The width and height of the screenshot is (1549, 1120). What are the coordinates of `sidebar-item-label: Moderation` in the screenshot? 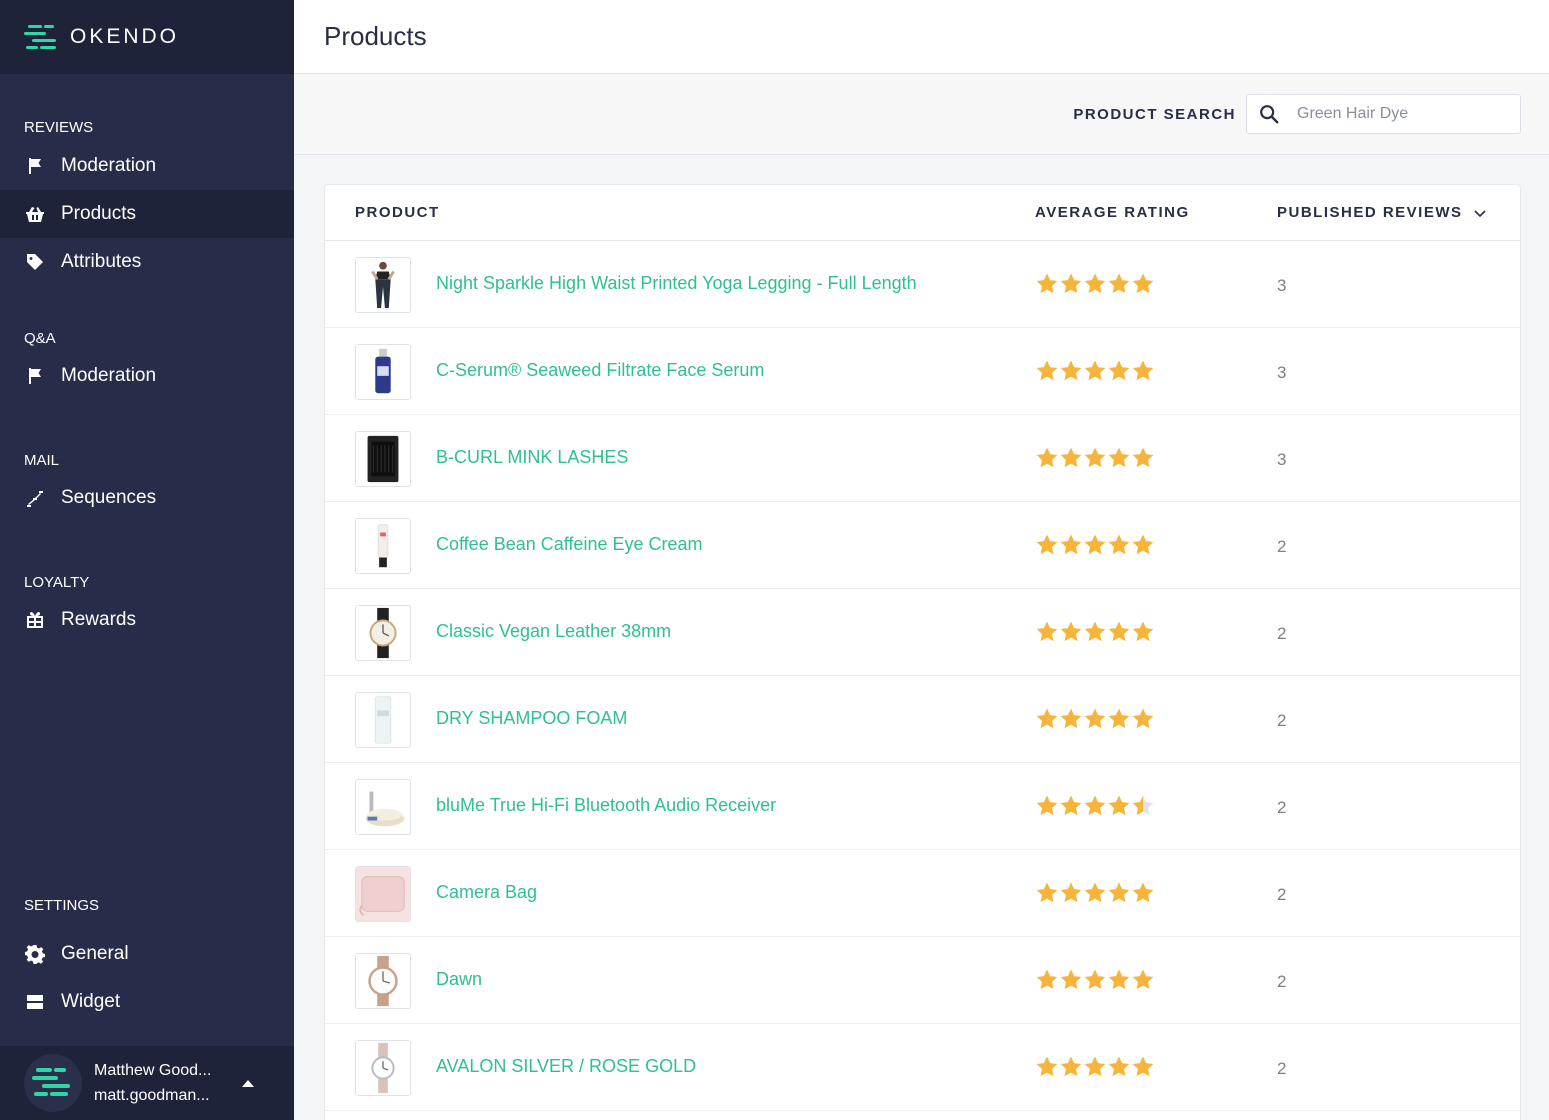 It's located at (109, 165).